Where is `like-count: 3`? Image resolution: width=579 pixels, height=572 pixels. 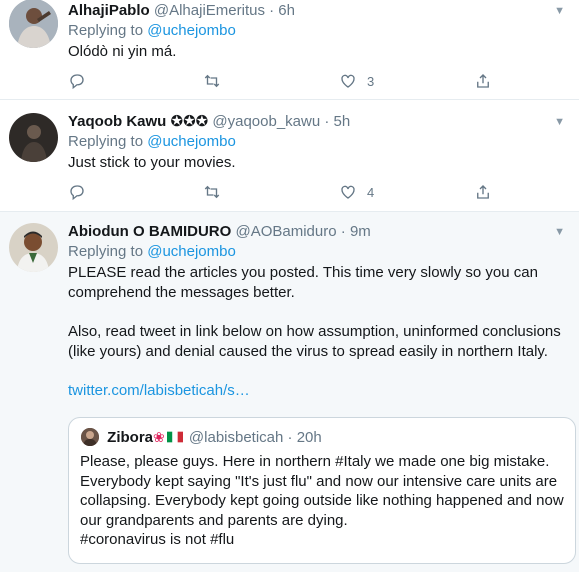
like-count: 3 is located at coordinates (371, 81).